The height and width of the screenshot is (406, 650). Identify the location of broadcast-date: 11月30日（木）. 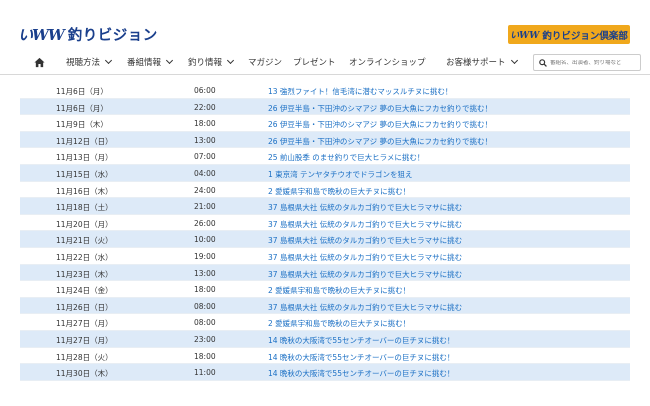
(84, 374).